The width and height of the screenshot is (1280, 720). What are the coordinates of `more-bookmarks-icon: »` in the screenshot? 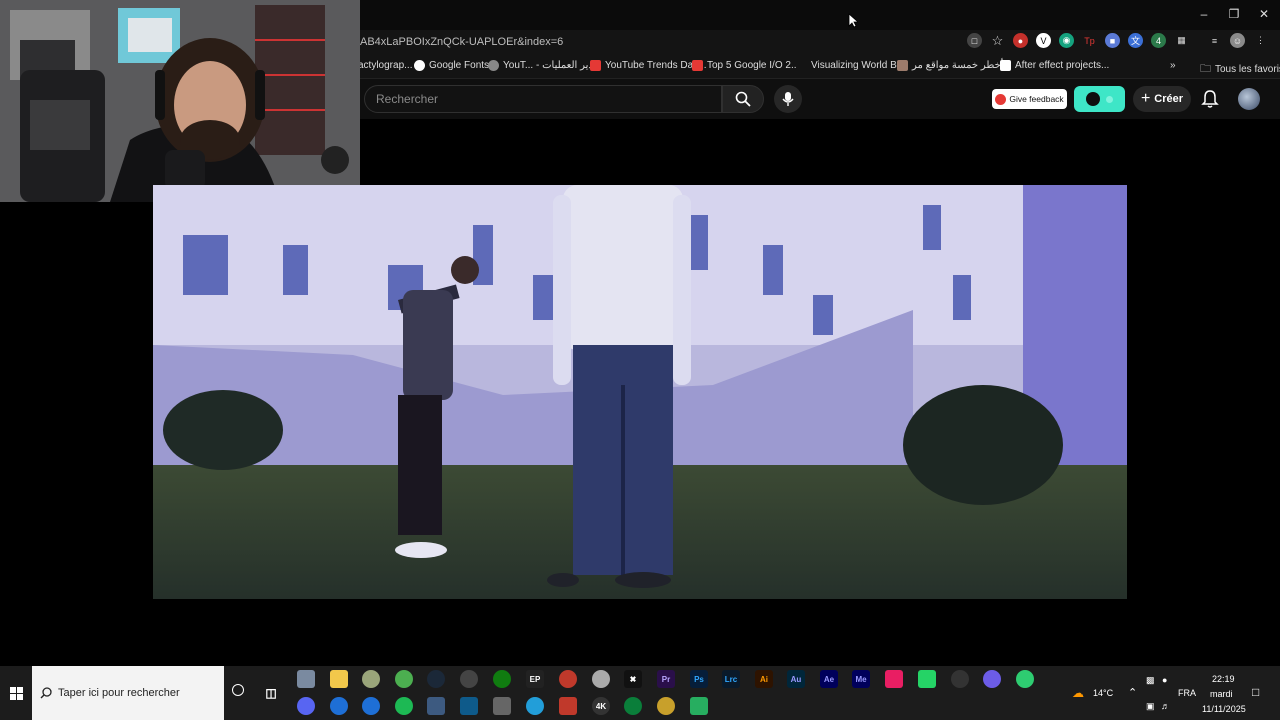 It's located at (1173, 65).